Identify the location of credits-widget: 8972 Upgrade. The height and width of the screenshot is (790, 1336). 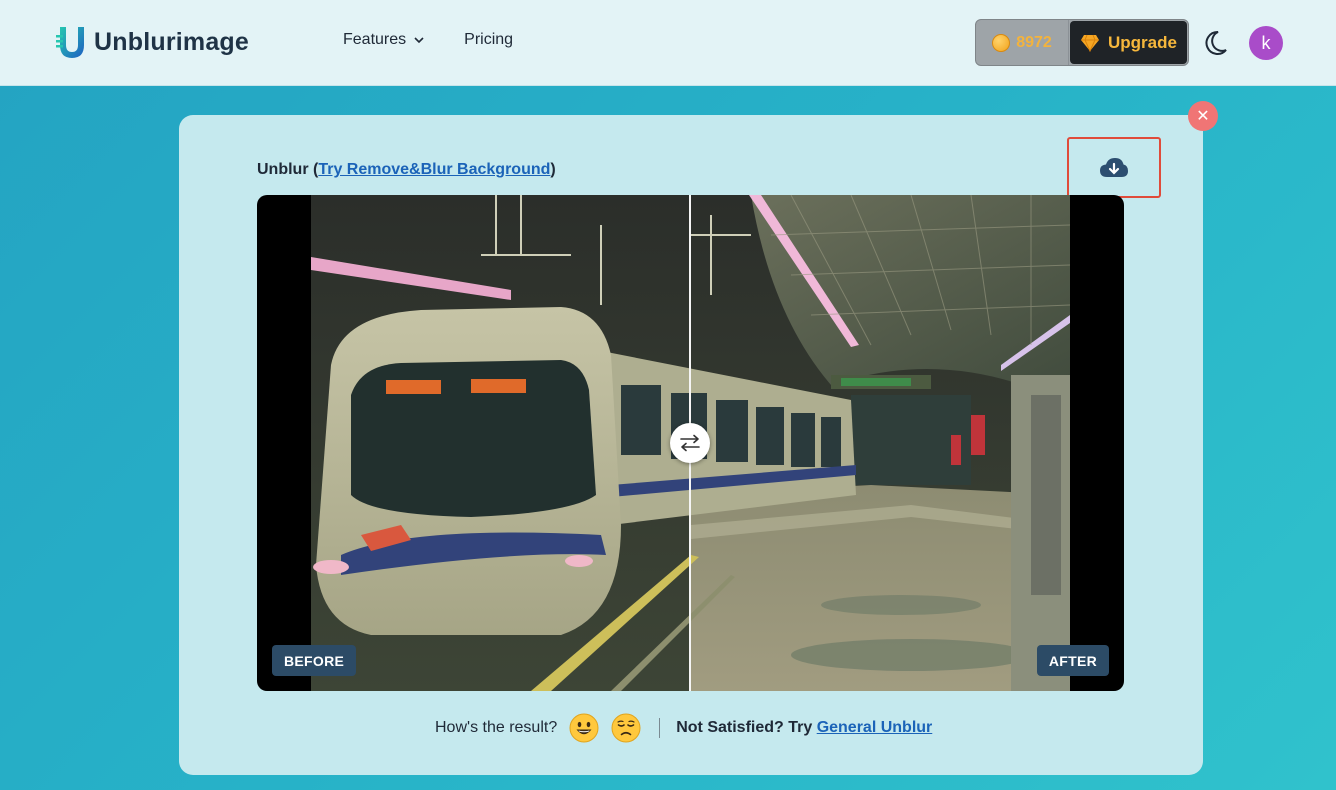
(1082, 42).